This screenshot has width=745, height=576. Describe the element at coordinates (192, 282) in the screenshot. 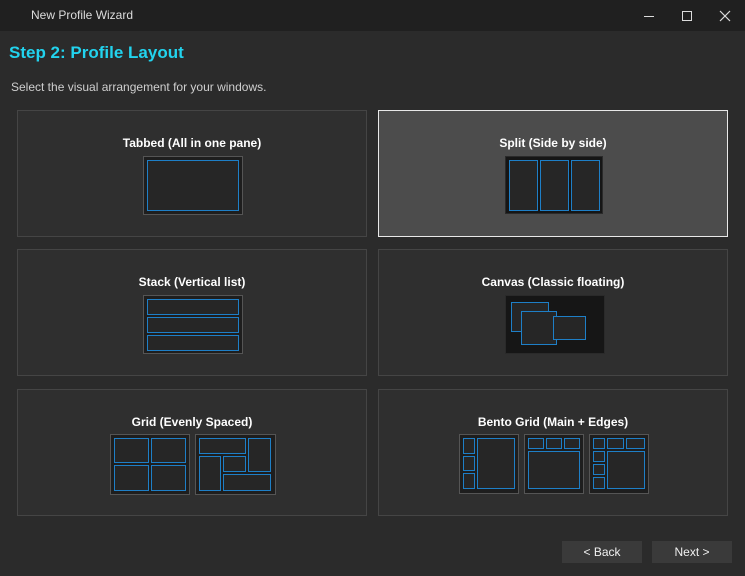

I see `layout-label: Stack (Vertical list)` at that location.